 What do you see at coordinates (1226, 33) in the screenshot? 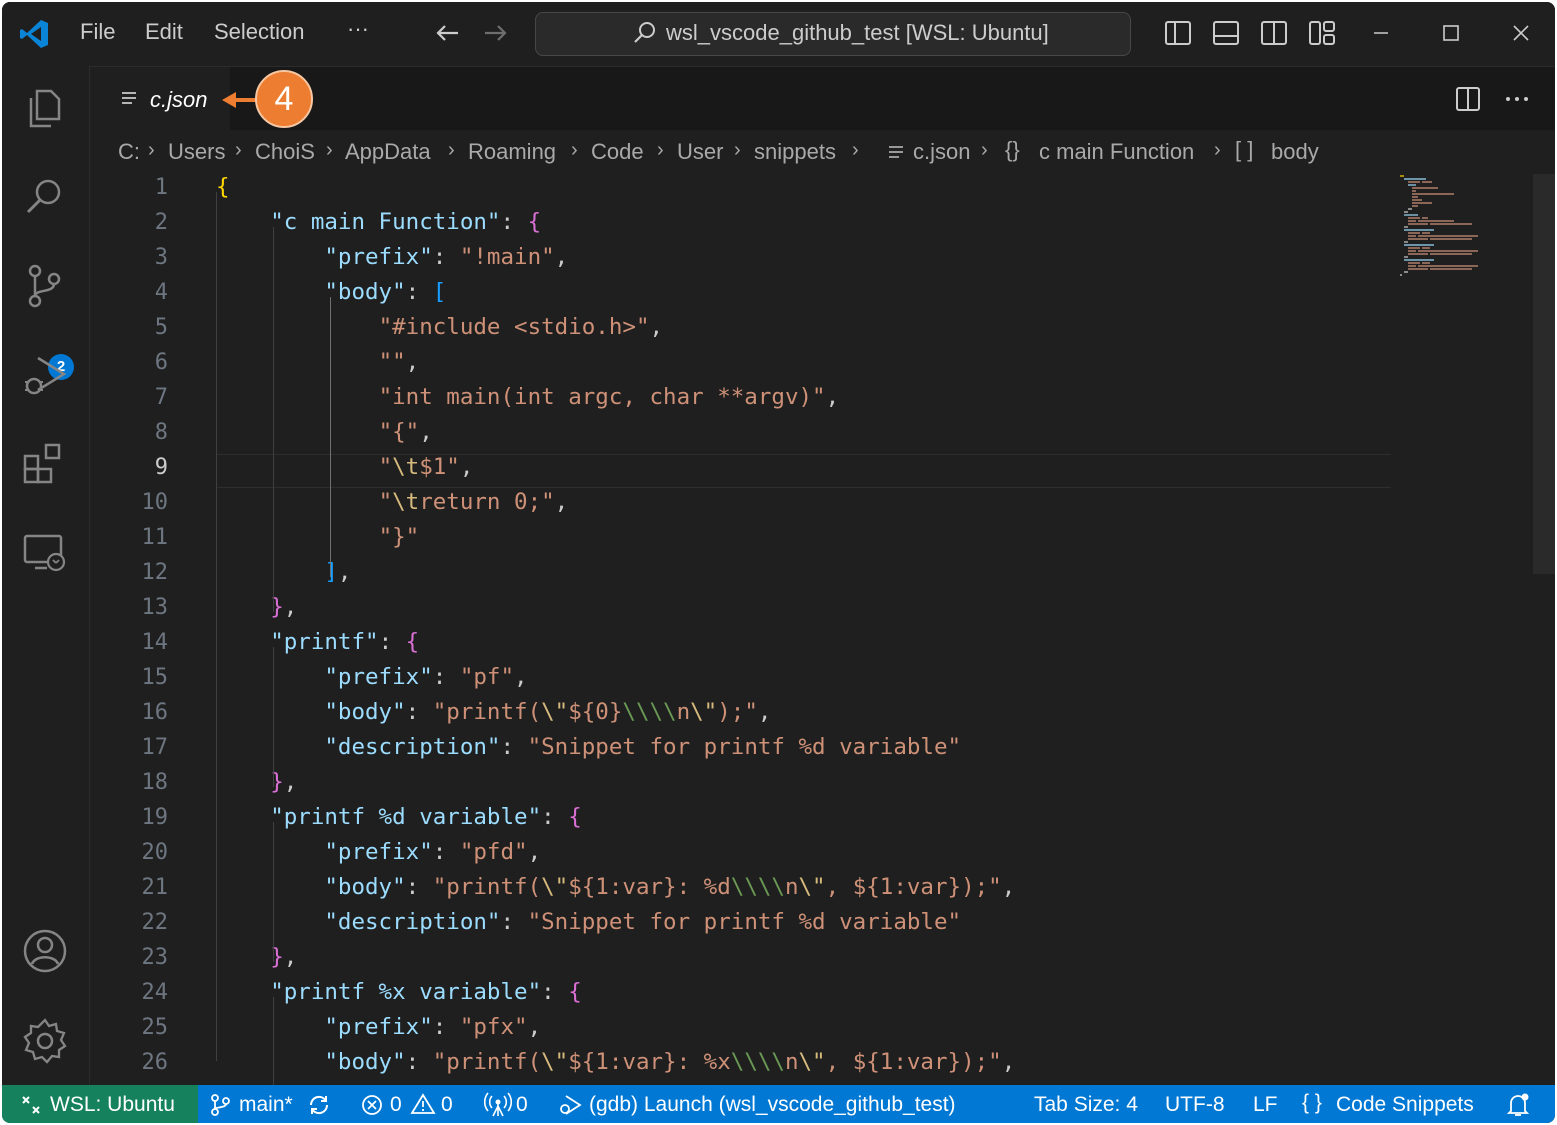
I see `toggle-panel-icon` at bounding box center [1226, 33].